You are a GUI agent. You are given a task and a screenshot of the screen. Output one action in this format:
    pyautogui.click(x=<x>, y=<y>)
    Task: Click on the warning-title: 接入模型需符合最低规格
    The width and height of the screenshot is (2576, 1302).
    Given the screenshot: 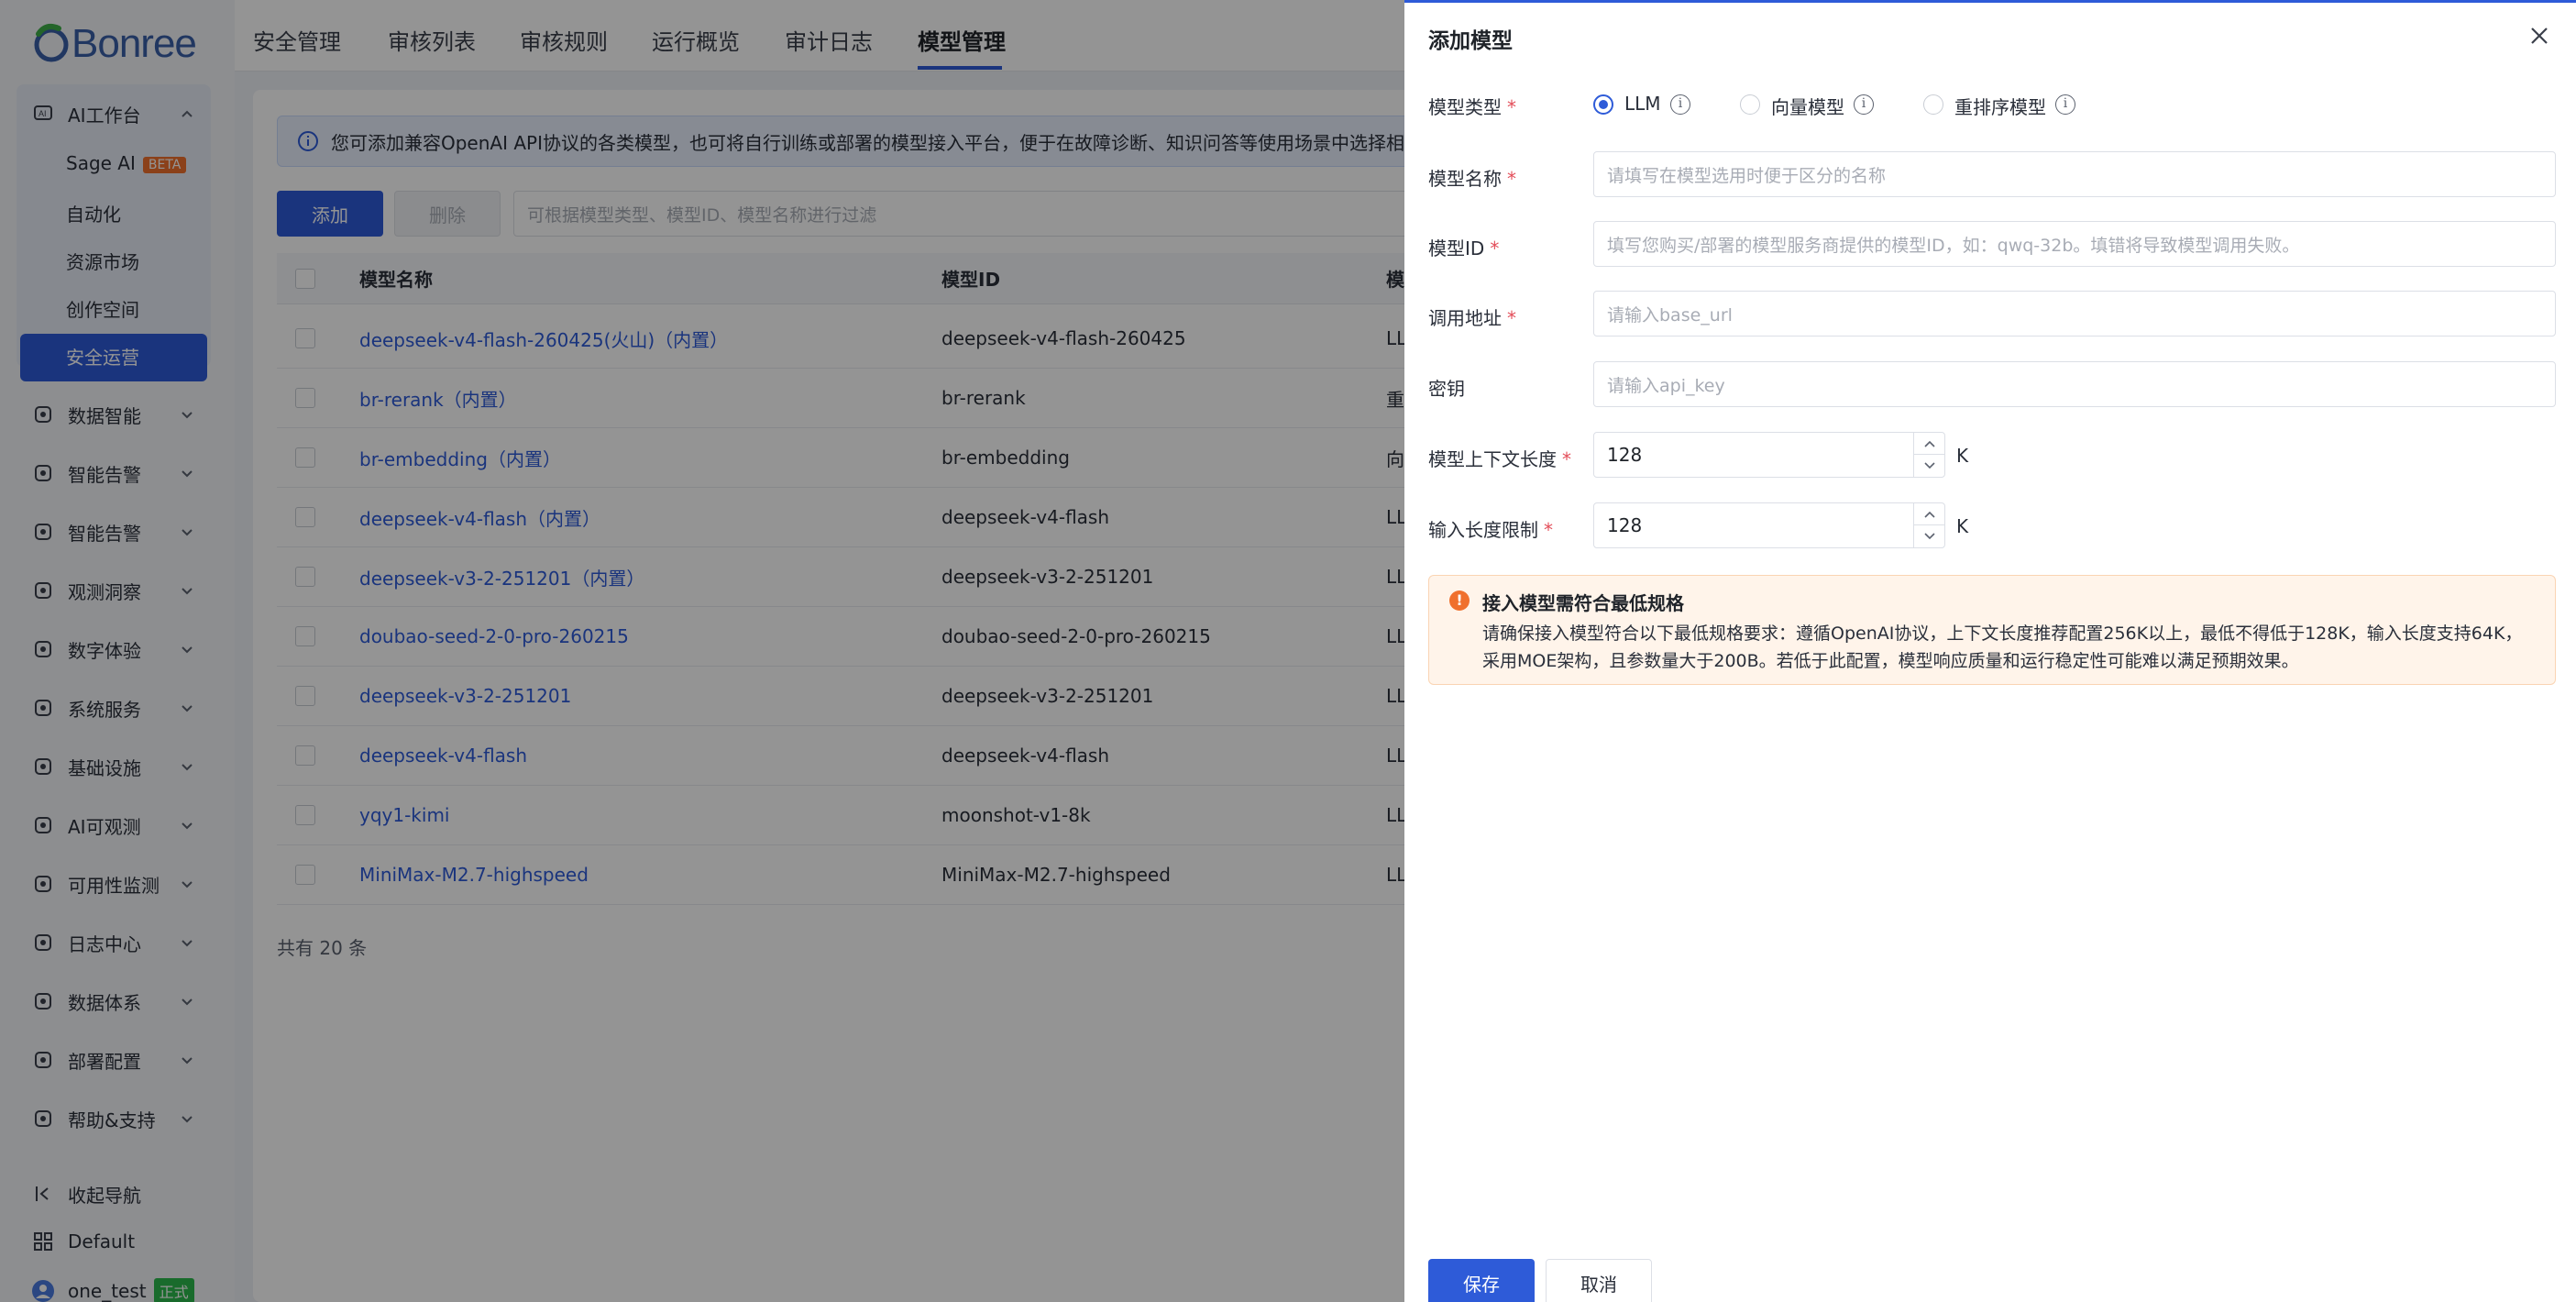 What is the action you would take?
    pyautogui.click(x=1583, y=603)
    